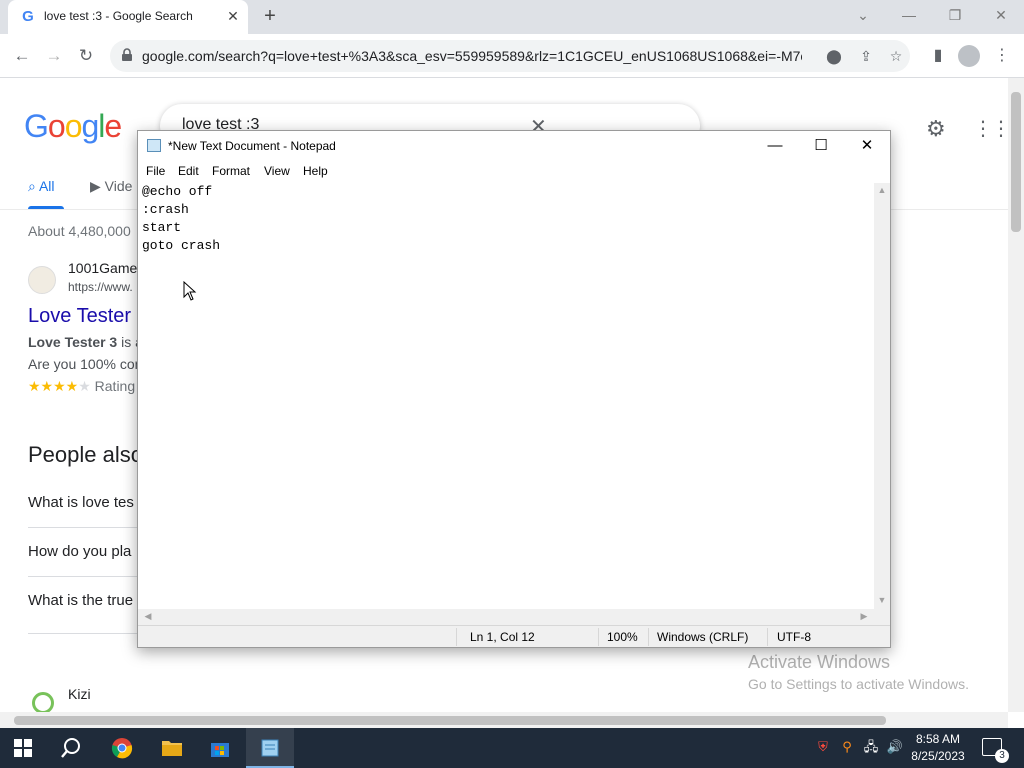 The width and height of the screenshot is (1024, 768). Describe the element at coordinates (882, 600) in the screenshot. I see `scroll-down-icon: ▼` at that location.